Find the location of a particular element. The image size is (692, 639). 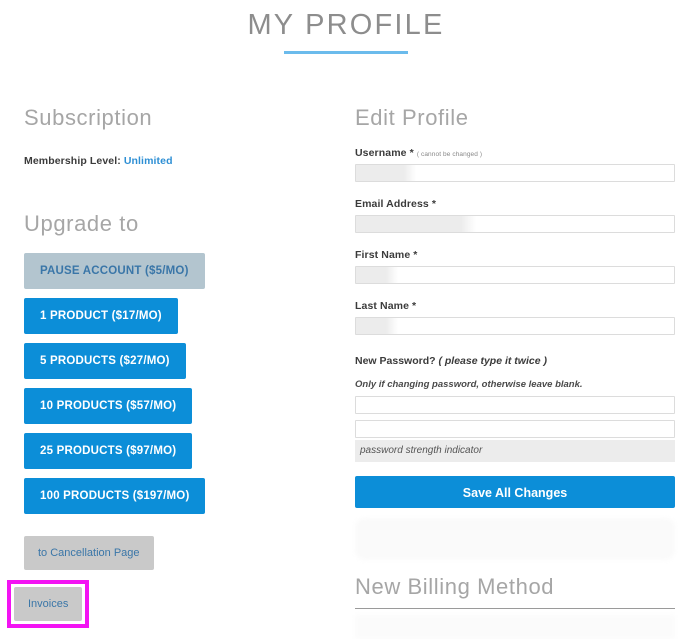

cancellation-page-button: to Cancellation Page is located at coordinates (89, 553).